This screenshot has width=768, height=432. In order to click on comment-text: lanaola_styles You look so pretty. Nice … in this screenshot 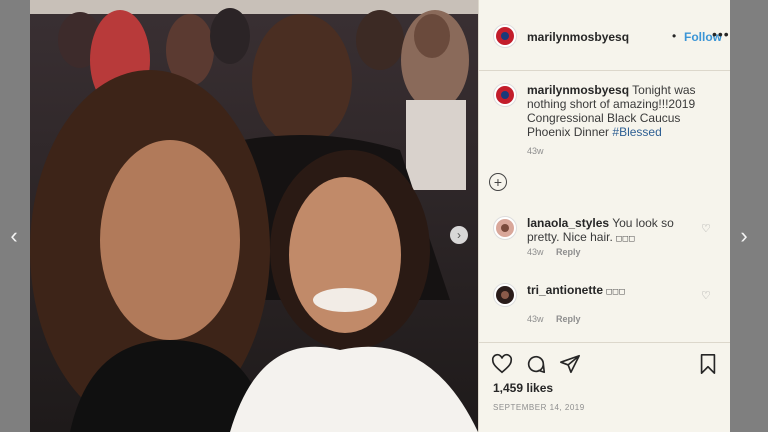, I will do `click(612, 231)`.